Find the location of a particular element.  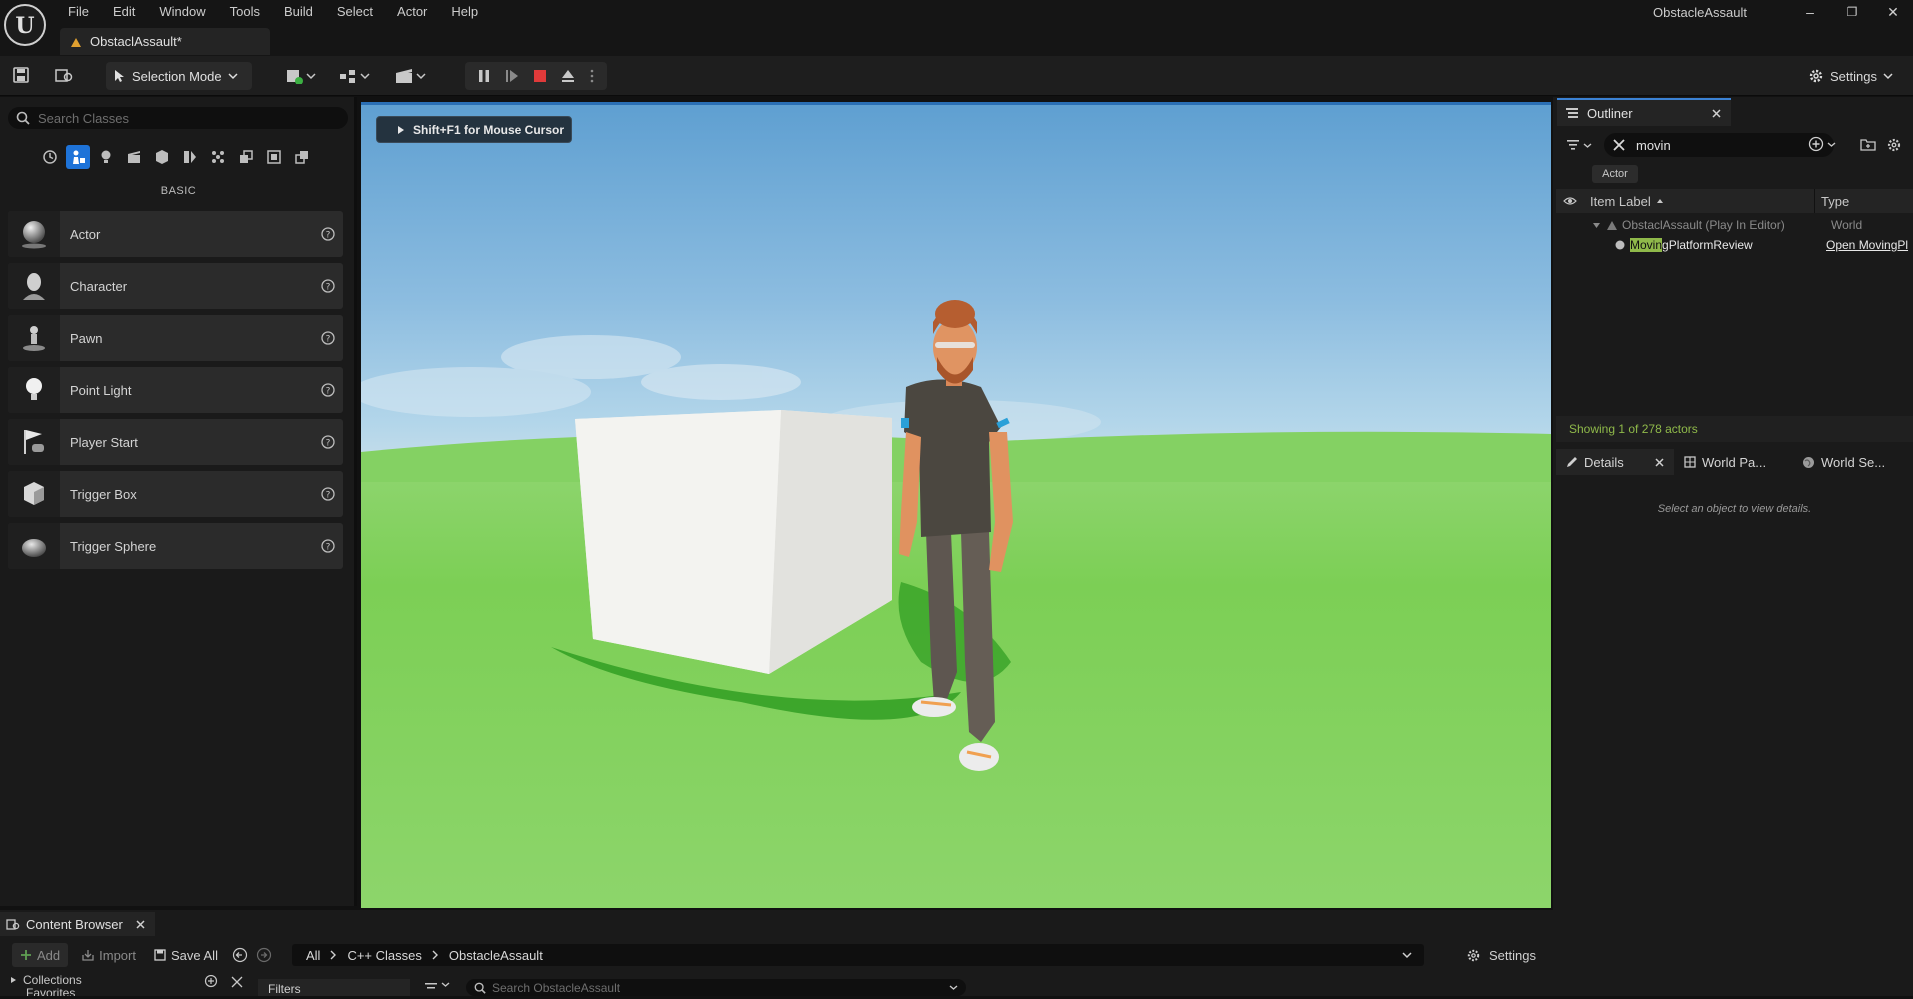

clear-search-icon is located at coordinates (1619, 145).